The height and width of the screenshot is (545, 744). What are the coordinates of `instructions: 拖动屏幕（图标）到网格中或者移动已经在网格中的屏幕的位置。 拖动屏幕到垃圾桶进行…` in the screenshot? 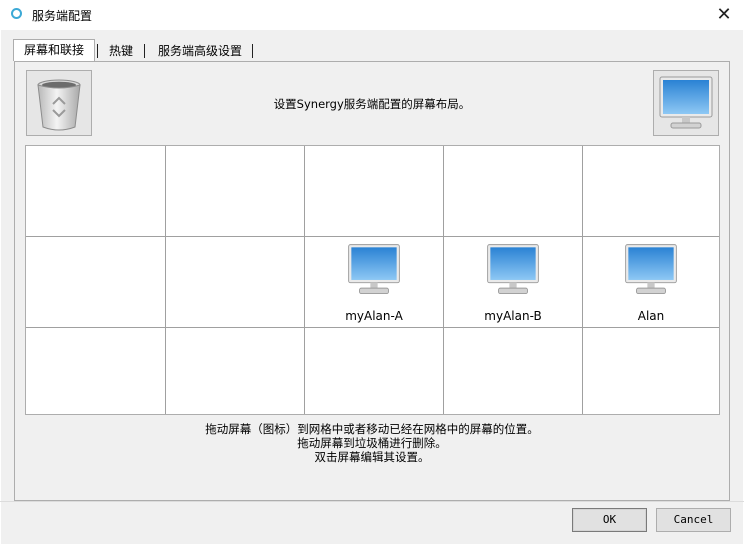 It's located at (372, 443).